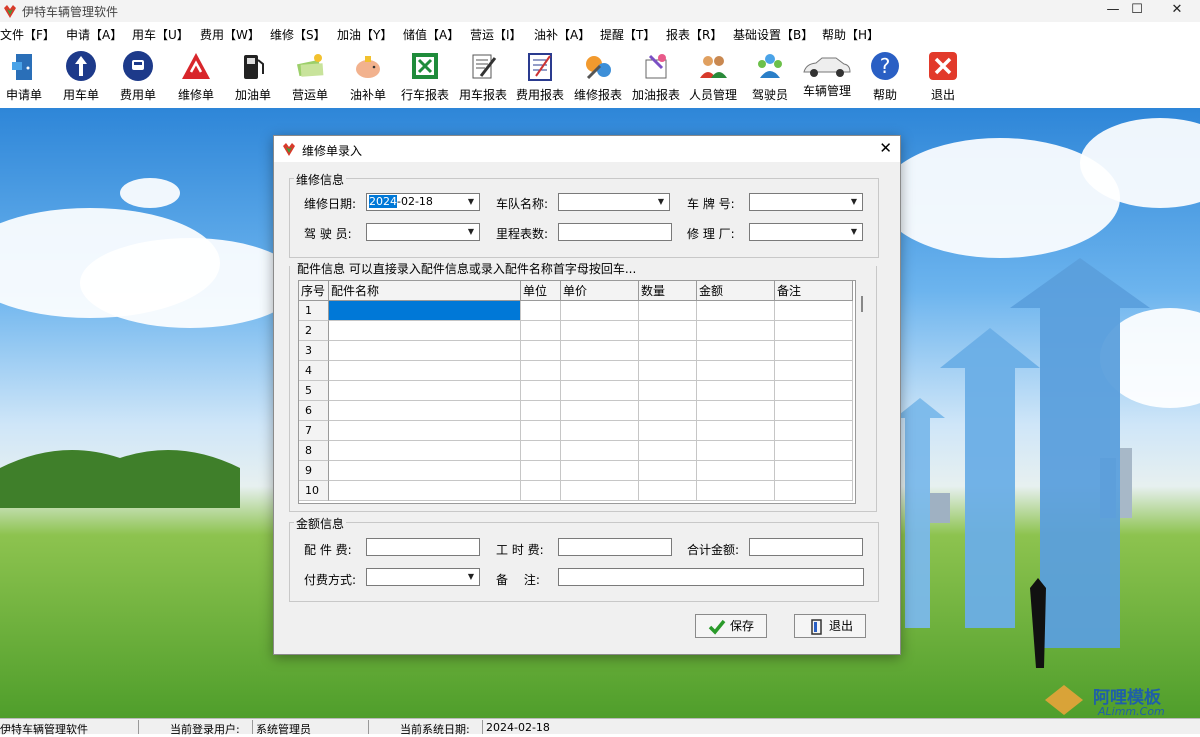  Describe the element at coordinates (863, 391) in the screenshot. I see `parts-grid-scrollbar` at that location.